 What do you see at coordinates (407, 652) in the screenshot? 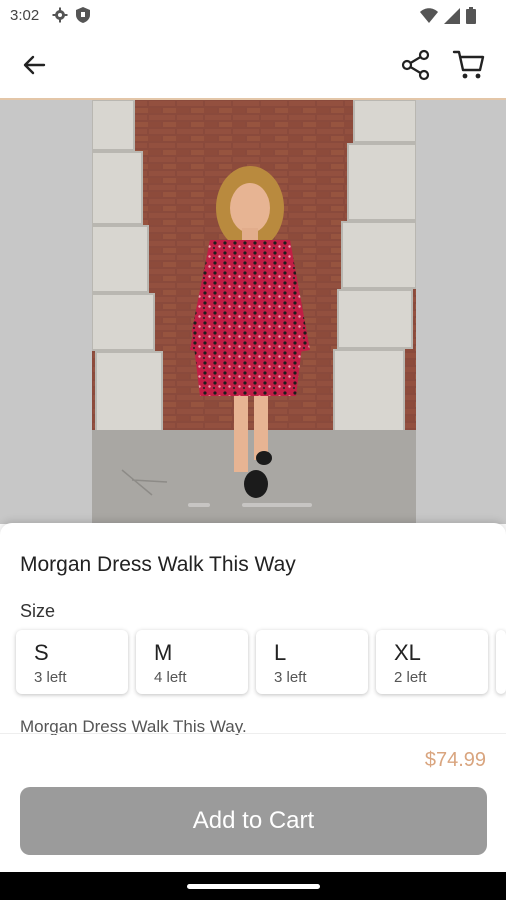
I see `size-name: XL` at bounding box center [407, 652].